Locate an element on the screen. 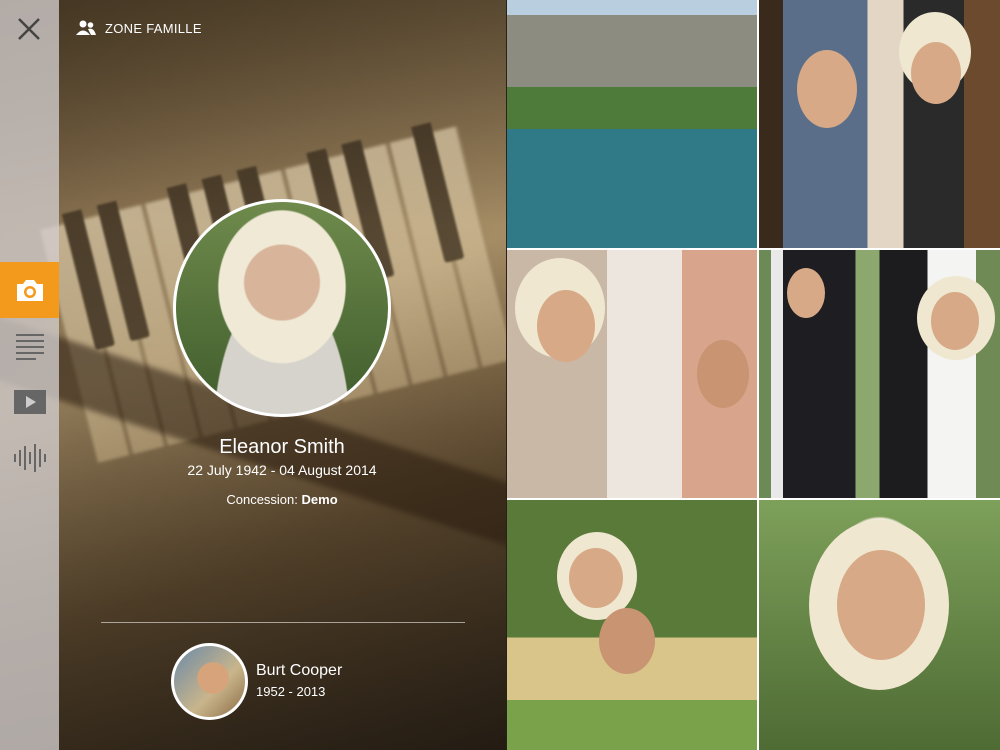 The image size is (1000, 750). concession-info: Concession: Demo is located at coordinates (282, 499).